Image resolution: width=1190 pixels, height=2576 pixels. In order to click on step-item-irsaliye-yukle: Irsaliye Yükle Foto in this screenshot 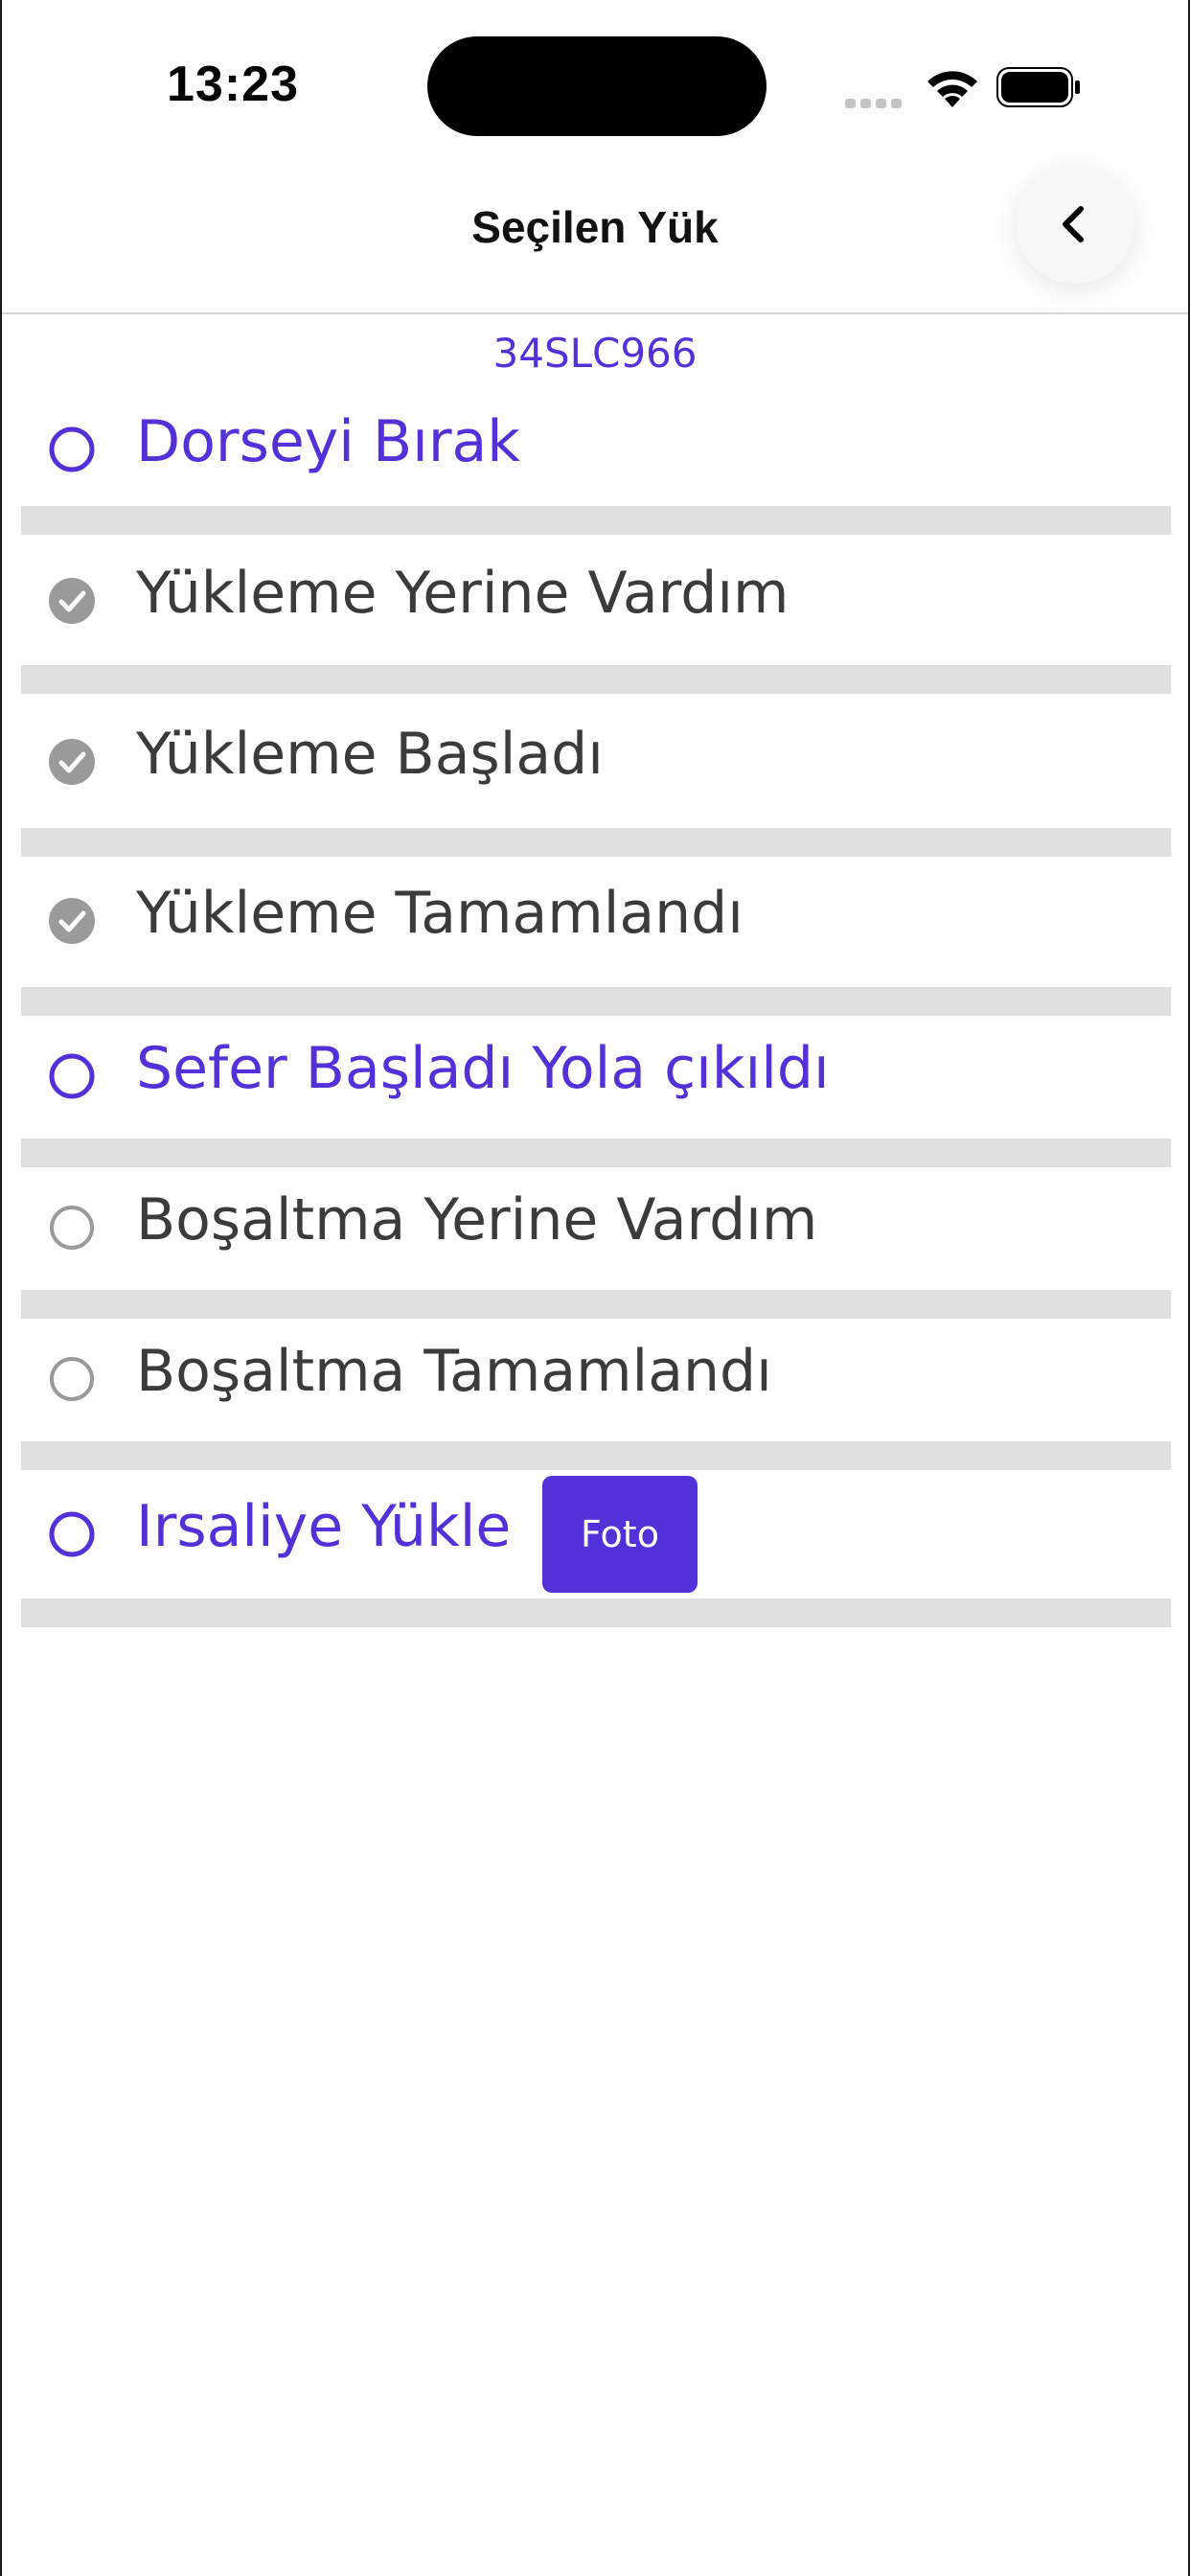, I will do `click(596, 1534)`.